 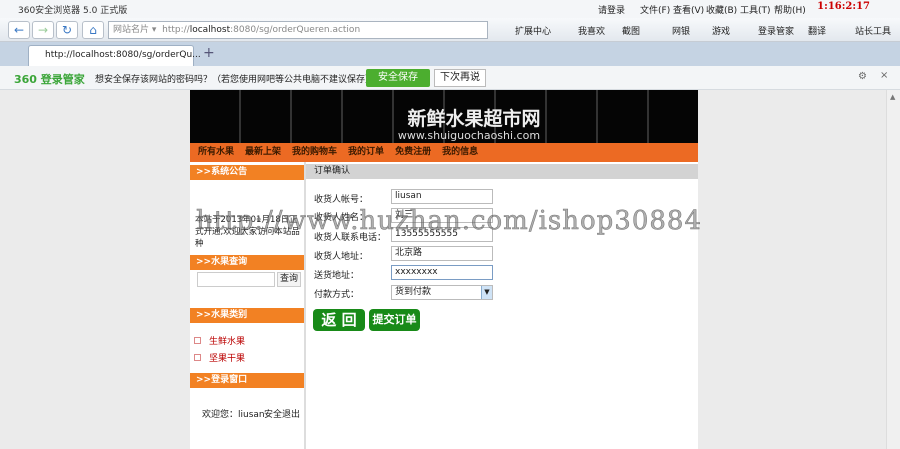 I want to click on close-bar-icon: ×, so click(x=884, y=75).